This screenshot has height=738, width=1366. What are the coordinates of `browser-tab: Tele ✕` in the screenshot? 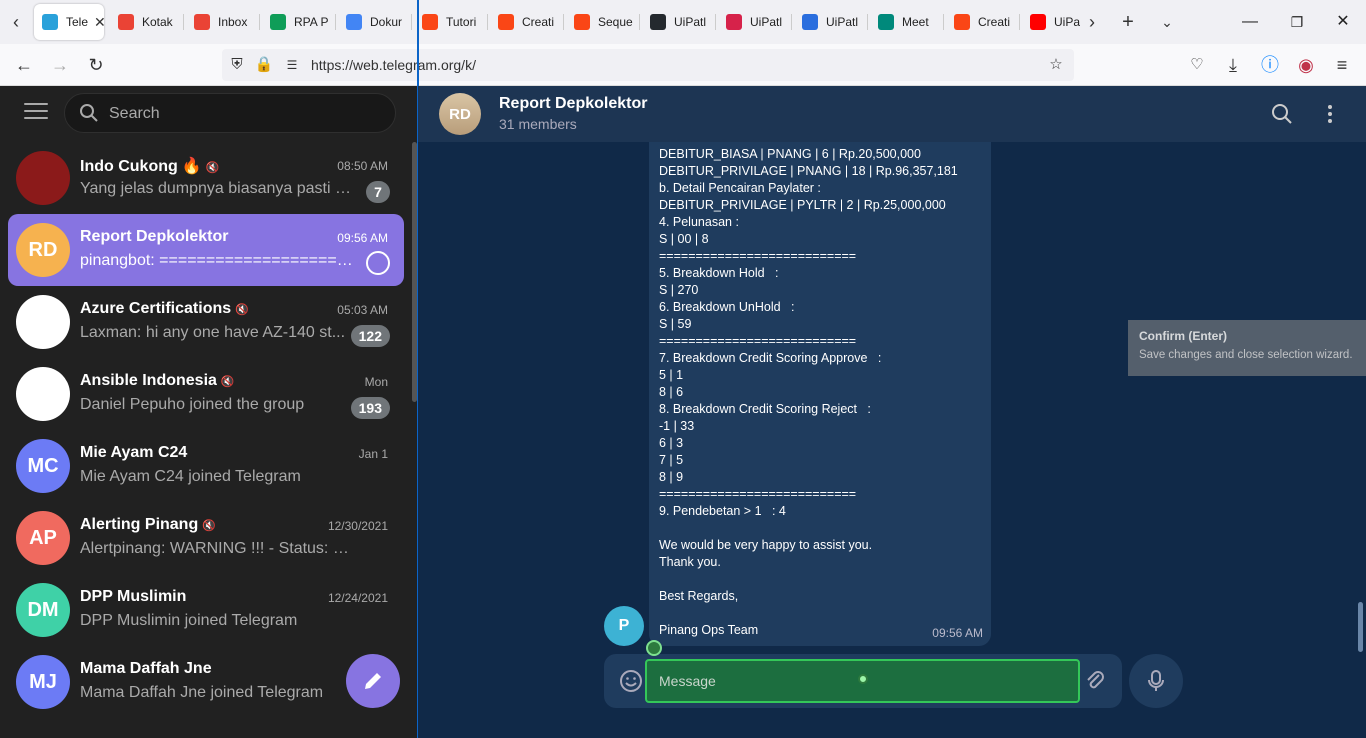 It's located at (69, 22).